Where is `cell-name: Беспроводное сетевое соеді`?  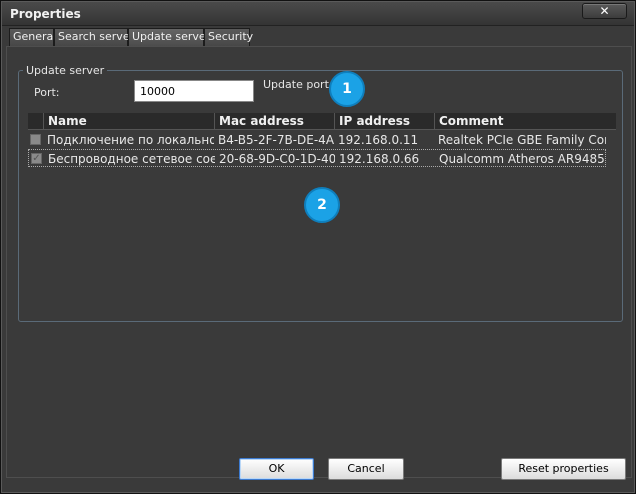 cell-name: Беспроводное сетевое соеді is located at coordinates (131, 159).